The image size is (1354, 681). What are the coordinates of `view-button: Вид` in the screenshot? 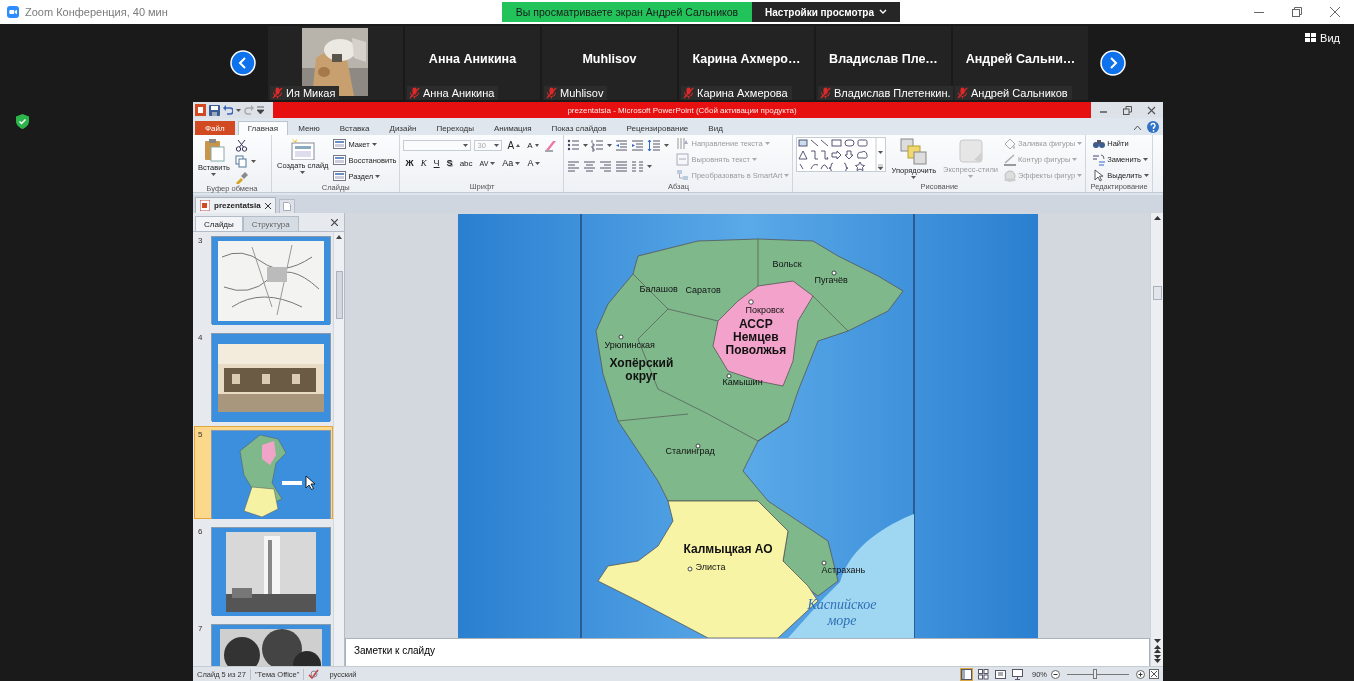 It's located at (1322, 38).